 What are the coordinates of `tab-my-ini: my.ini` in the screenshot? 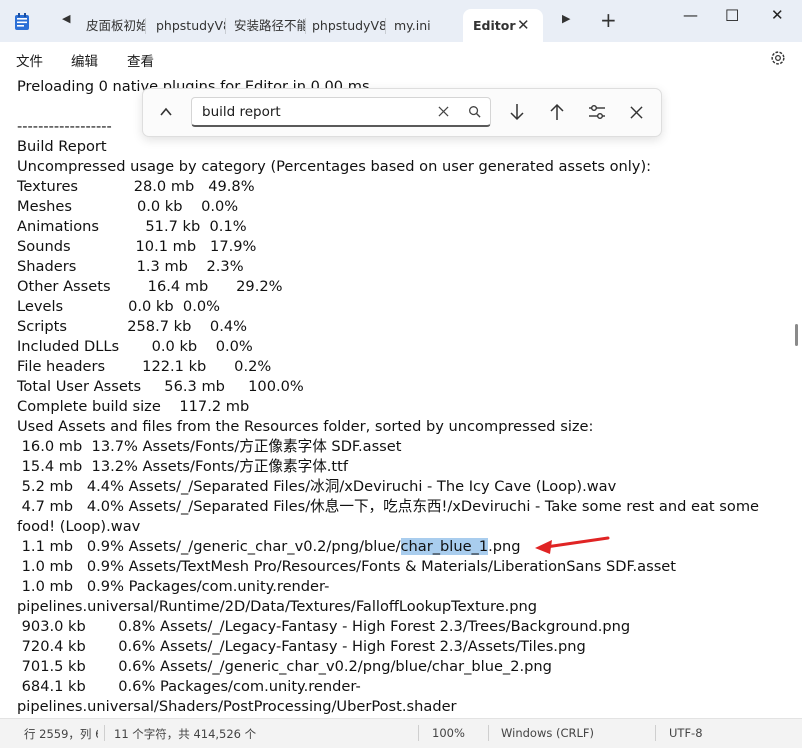 It's located at (424, 25).